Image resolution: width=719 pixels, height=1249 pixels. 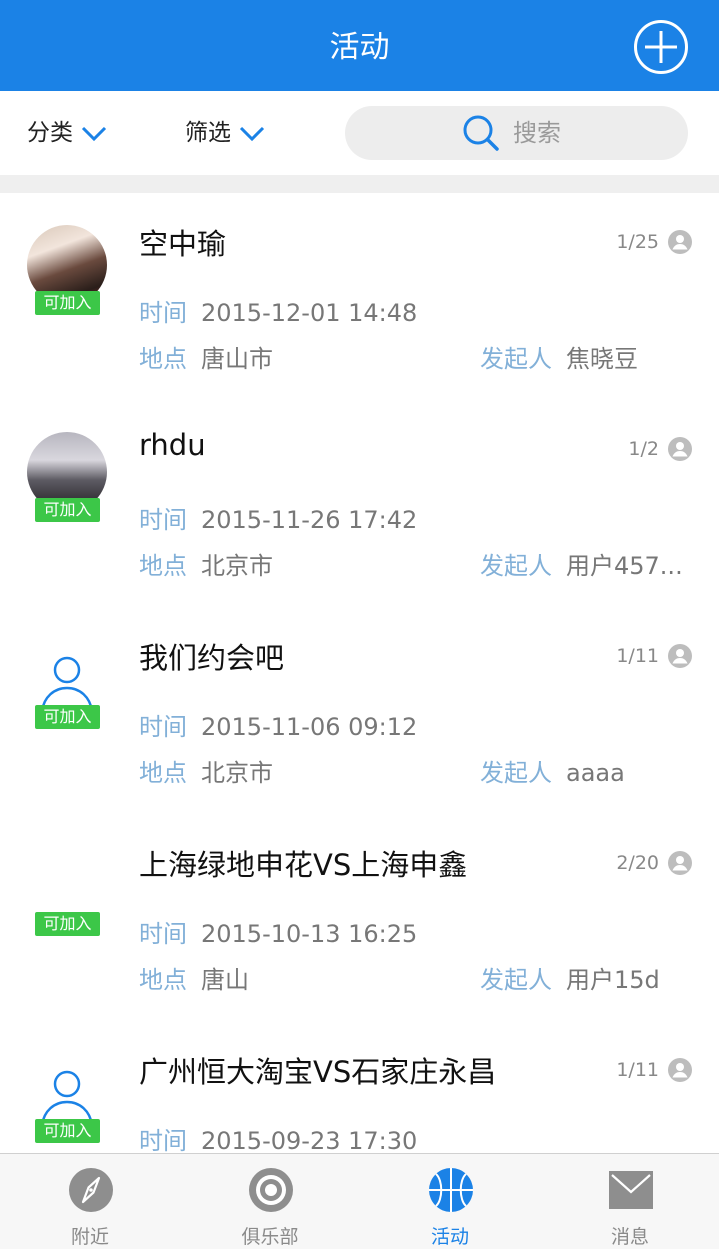 What do you see at coordinates (89, 1237) in the screenshot?
I see `tab-label: 附近` at bounding box center [89, 1237].